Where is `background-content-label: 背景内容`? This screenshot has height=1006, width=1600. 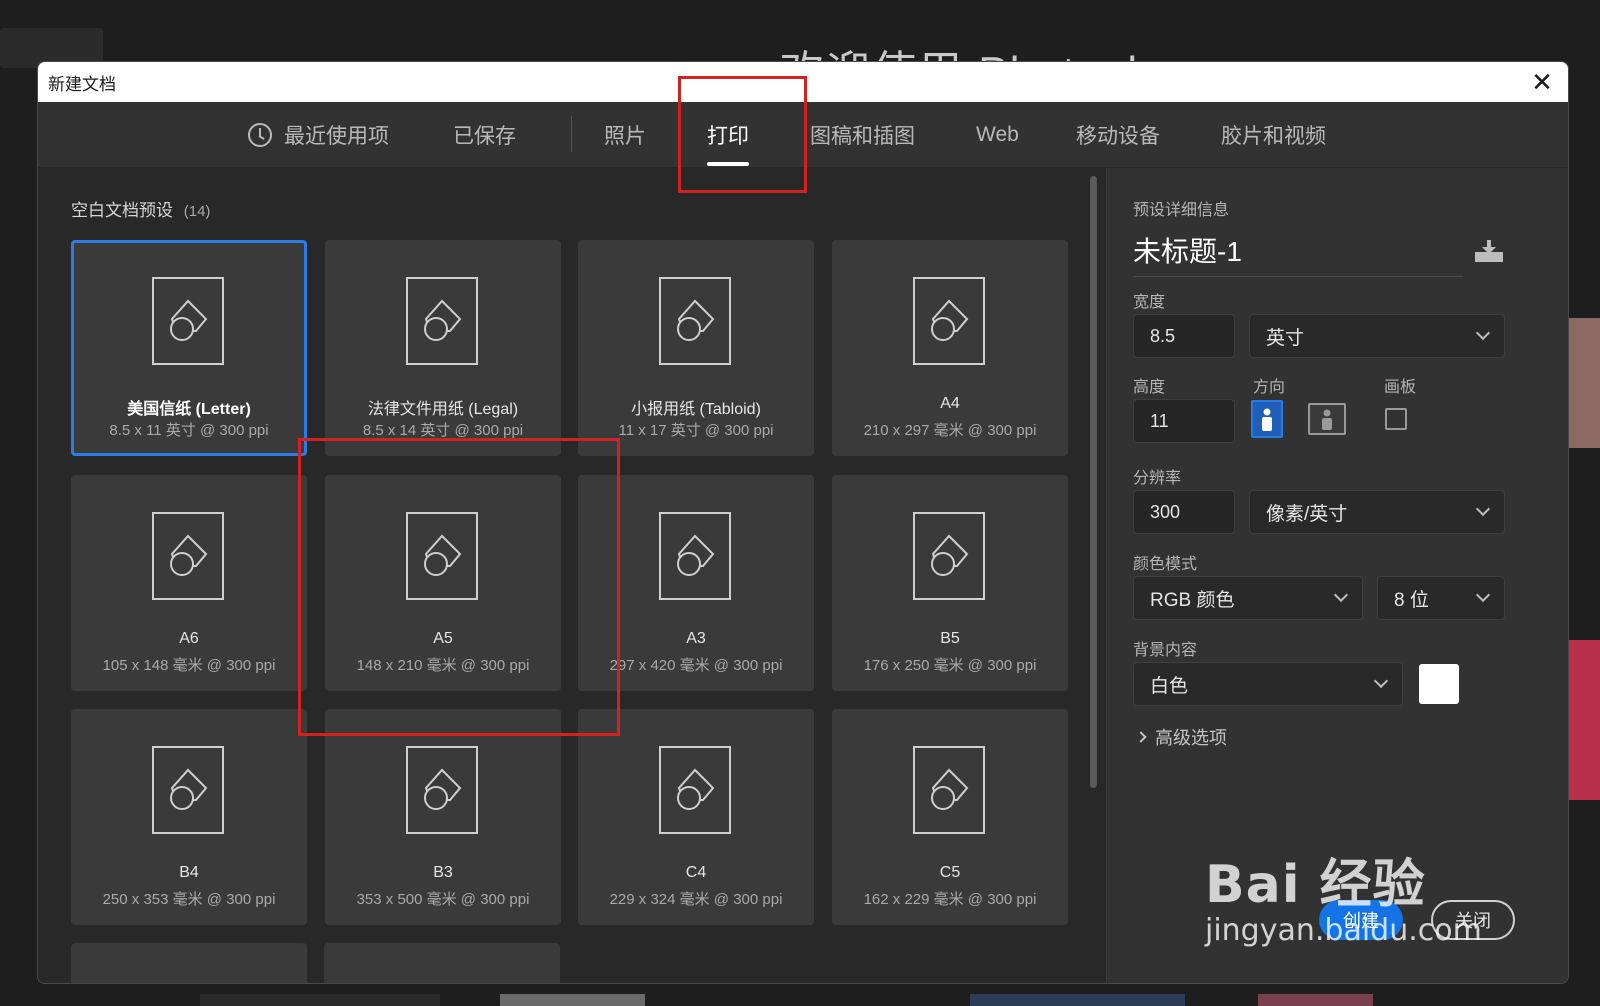
background-content-label: 背景内容 is located at coordinates (1165, 650).